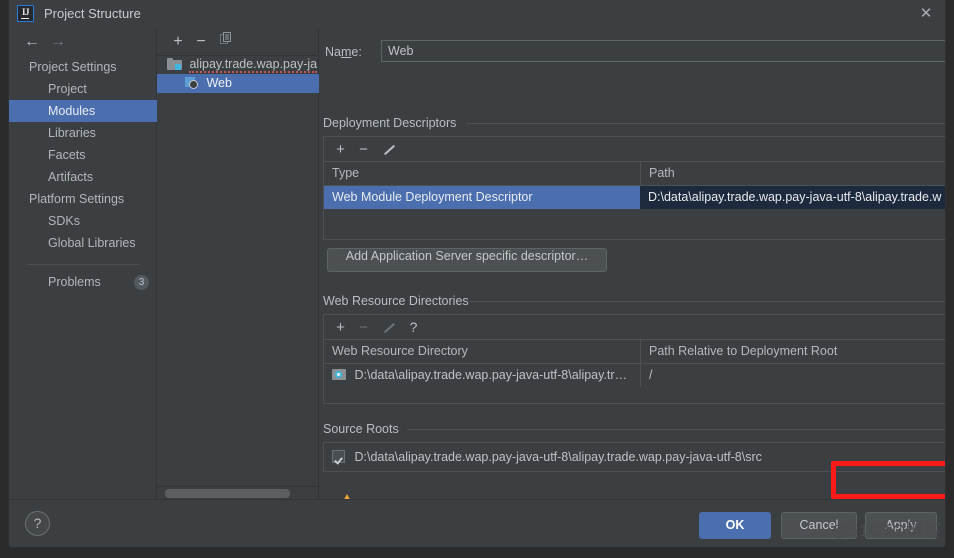 Image resolution: width=954 pixels, height=558 pixels. Describe the element at coordinates (663, 51) in the screenshot. I see `name-input` at that location.